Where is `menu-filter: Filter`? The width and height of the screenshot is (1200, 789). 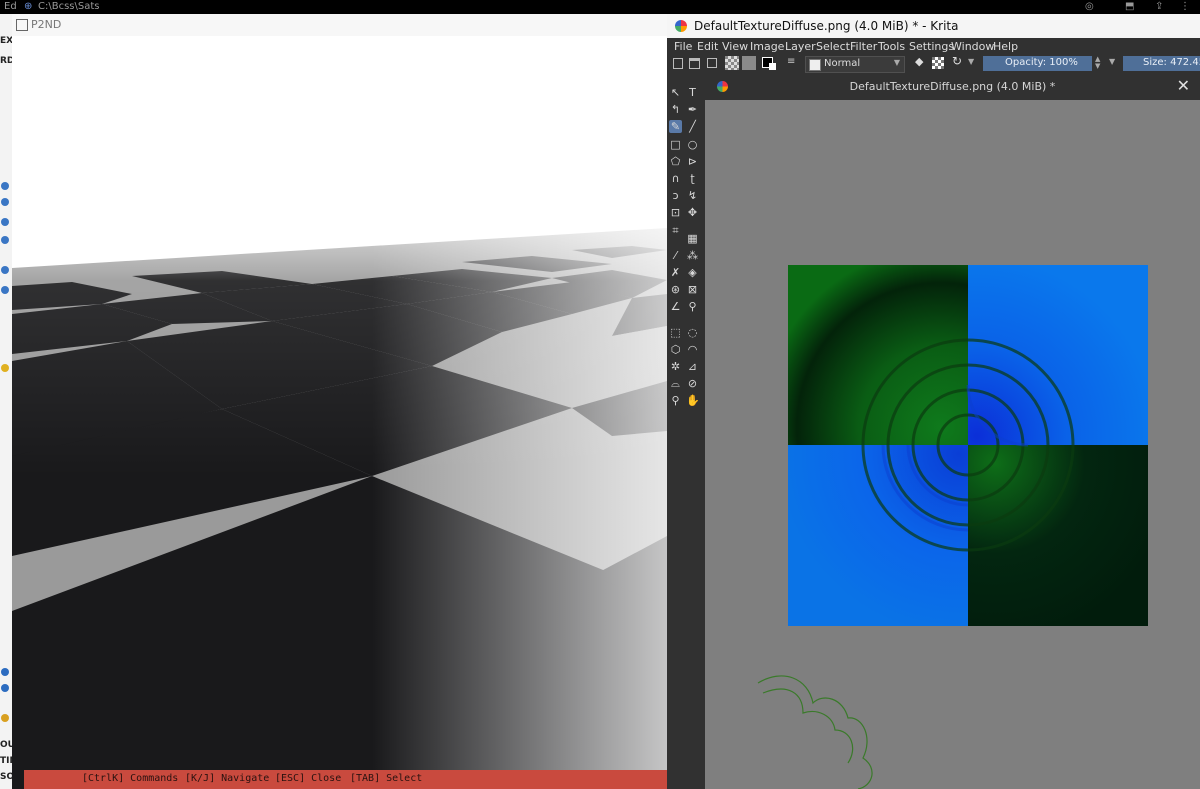
menu-filter: Filter is located at coordinates (863, 46).